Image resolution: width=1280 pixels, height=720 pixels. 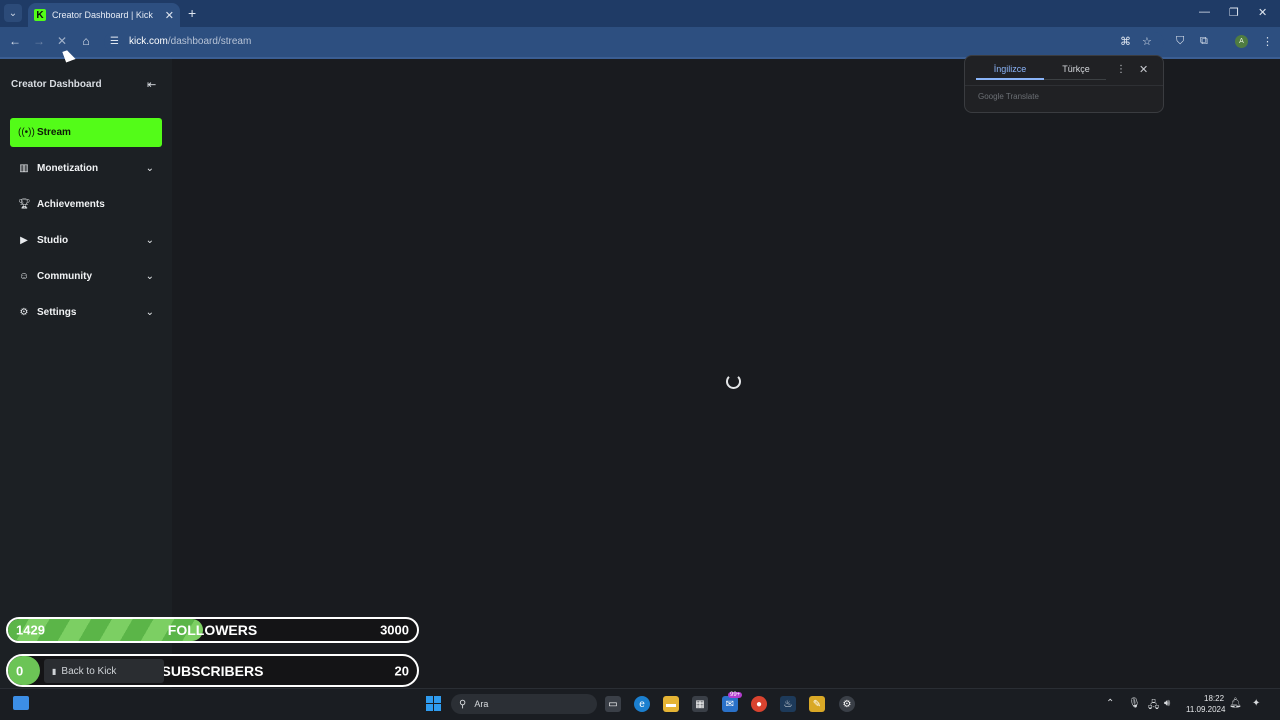 I want to click on site-info-icon: ☰, so click(x=116, y=42).